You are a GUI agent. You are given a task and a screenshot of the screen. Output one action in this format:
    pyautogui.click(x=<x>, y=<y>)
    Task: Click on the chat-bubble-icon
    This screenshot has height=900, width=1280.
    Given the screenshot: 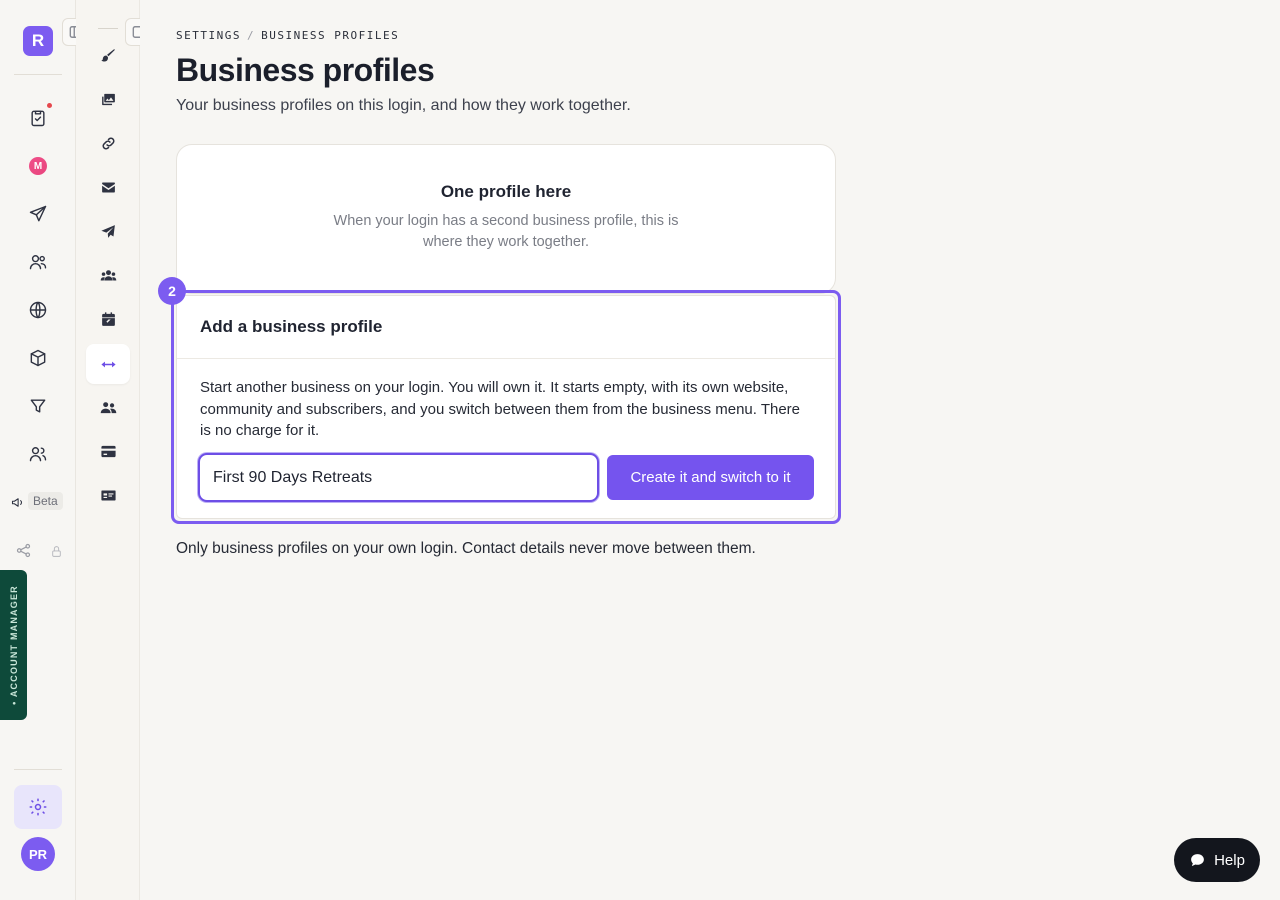 What is the action you would take?
    pyautogui.click(x=1197, y=859)
    